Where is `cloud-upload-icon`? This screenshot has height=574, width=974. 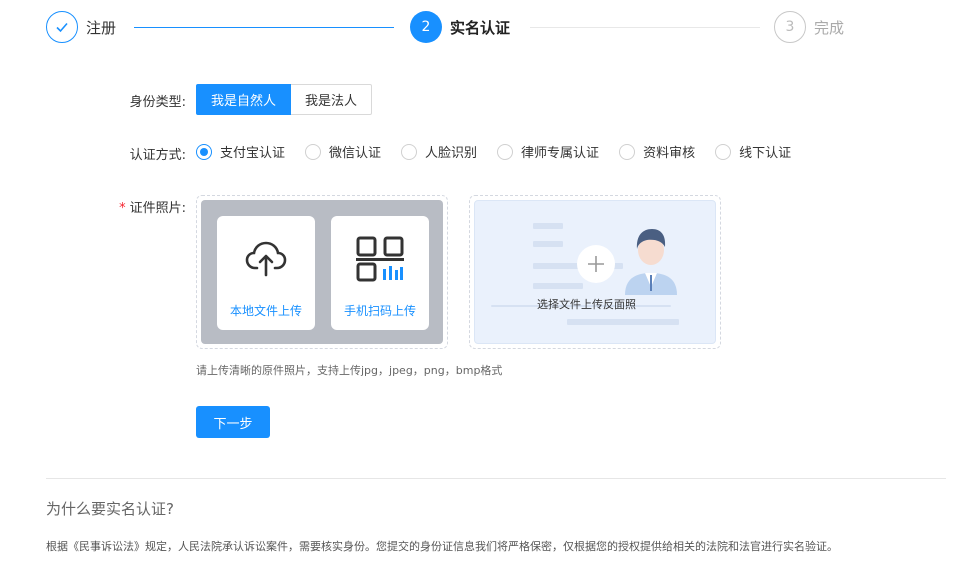
cloud-upload-icon is located at coordinates (266, 259).